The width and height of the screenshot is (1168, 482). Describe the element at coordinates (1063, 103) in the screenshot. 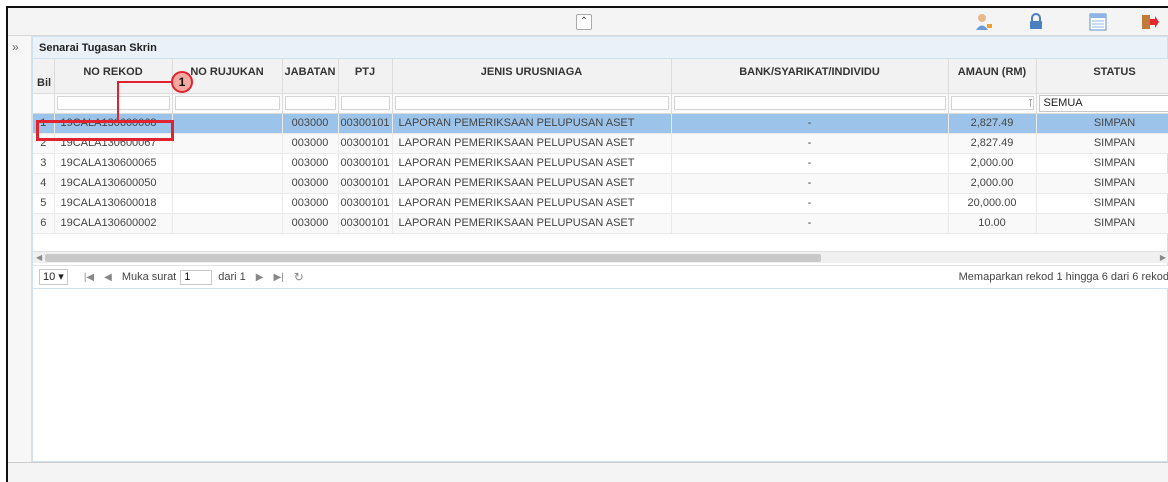

I see `status-filter-value: SEMUA` at that location.